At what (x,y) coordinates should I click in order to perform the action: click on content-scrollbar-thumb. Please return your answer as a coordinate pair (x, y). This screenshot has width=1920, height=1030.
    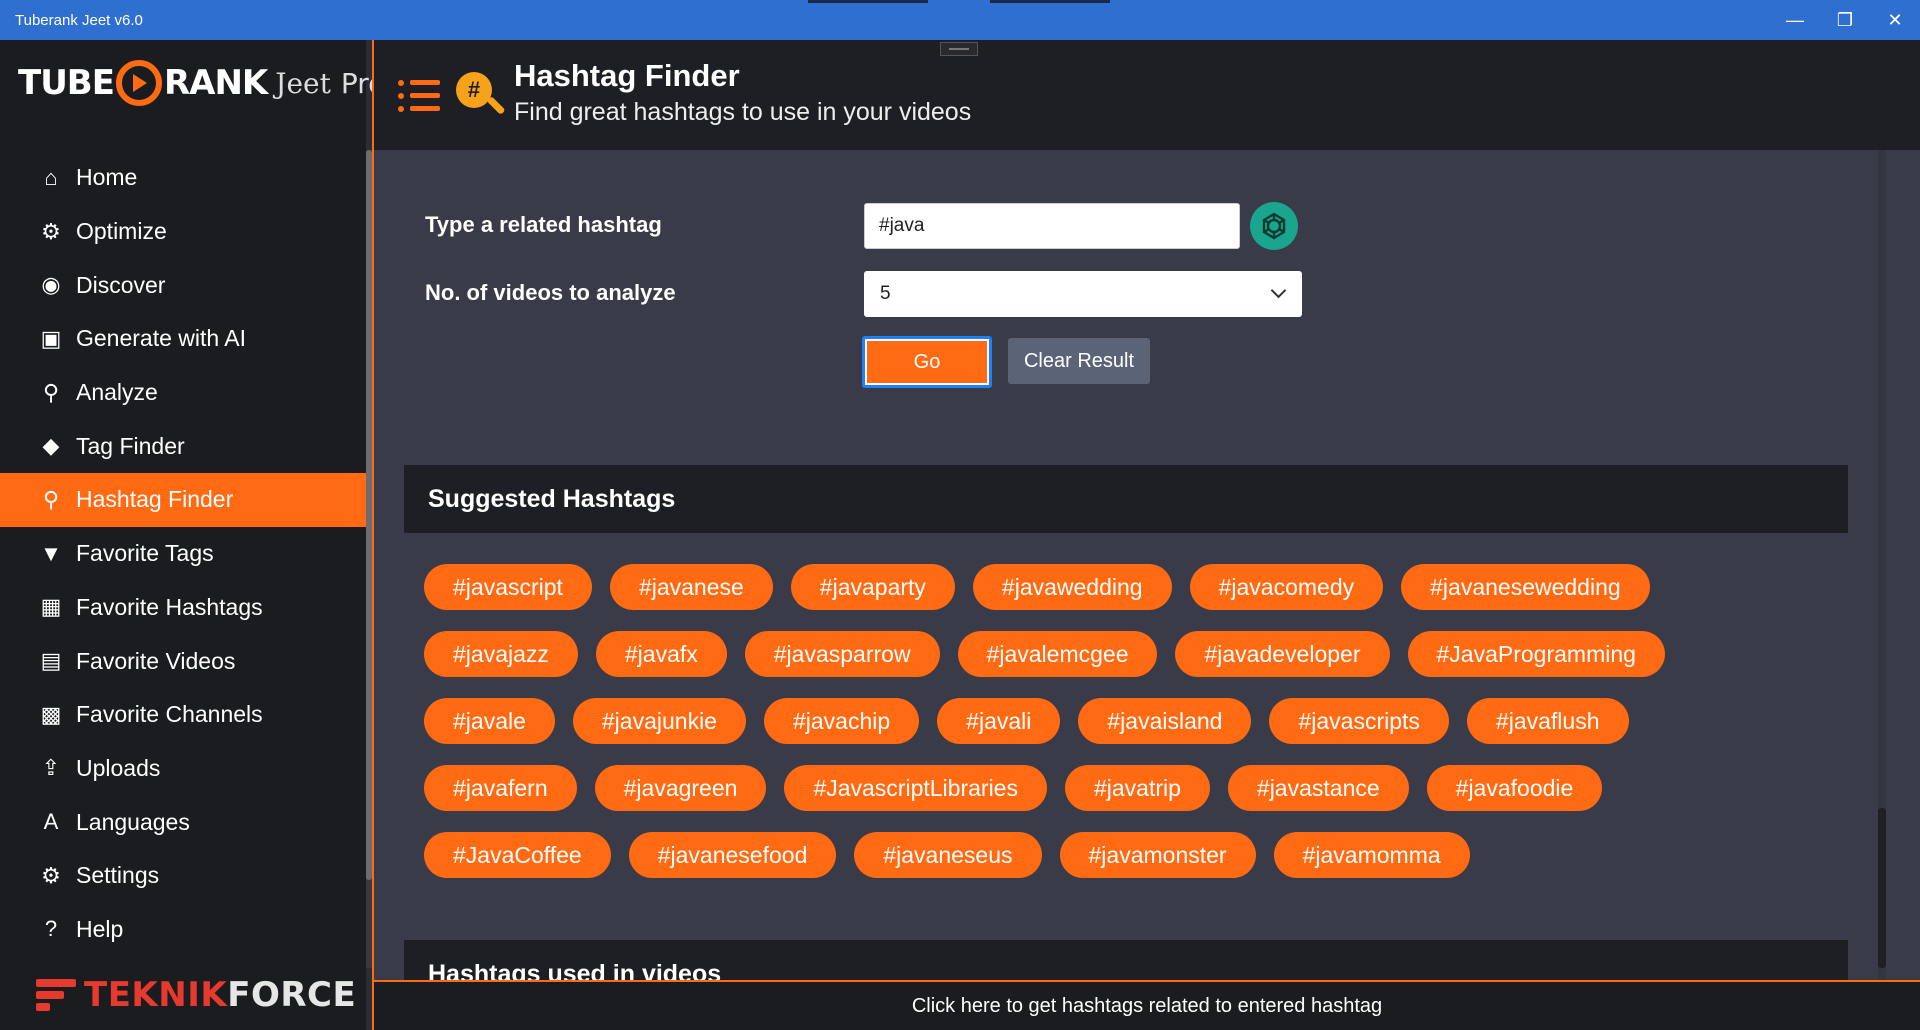
    Looking at the image, I should click on (1882, 888).